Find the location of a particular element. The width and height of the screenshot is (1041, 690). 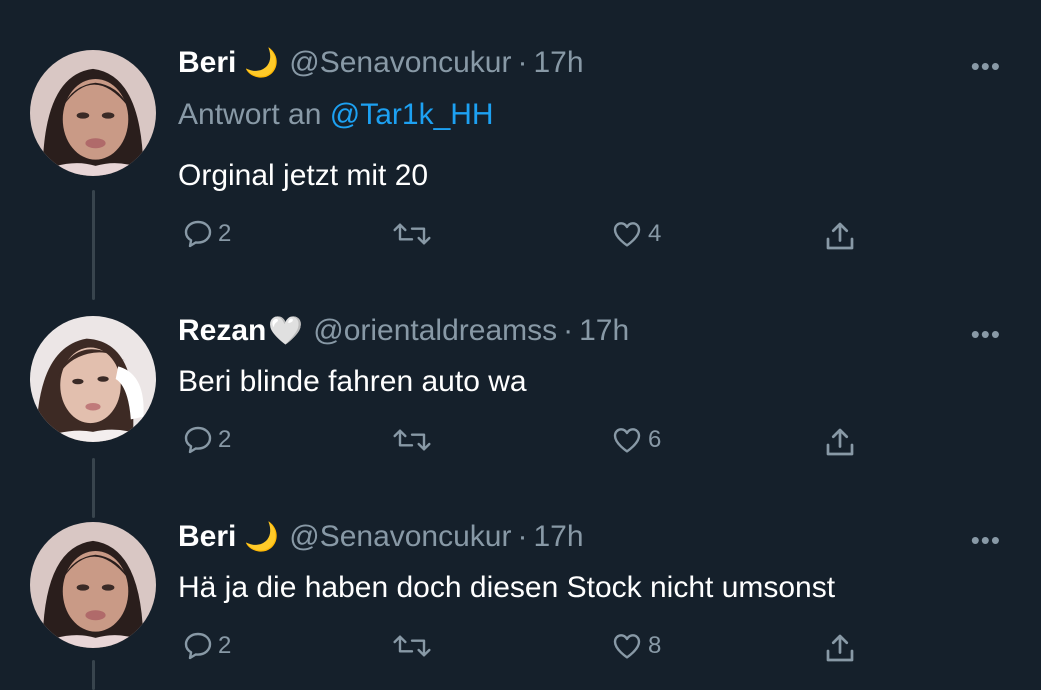

like-count: 8 is located at coordinates (655, 645).